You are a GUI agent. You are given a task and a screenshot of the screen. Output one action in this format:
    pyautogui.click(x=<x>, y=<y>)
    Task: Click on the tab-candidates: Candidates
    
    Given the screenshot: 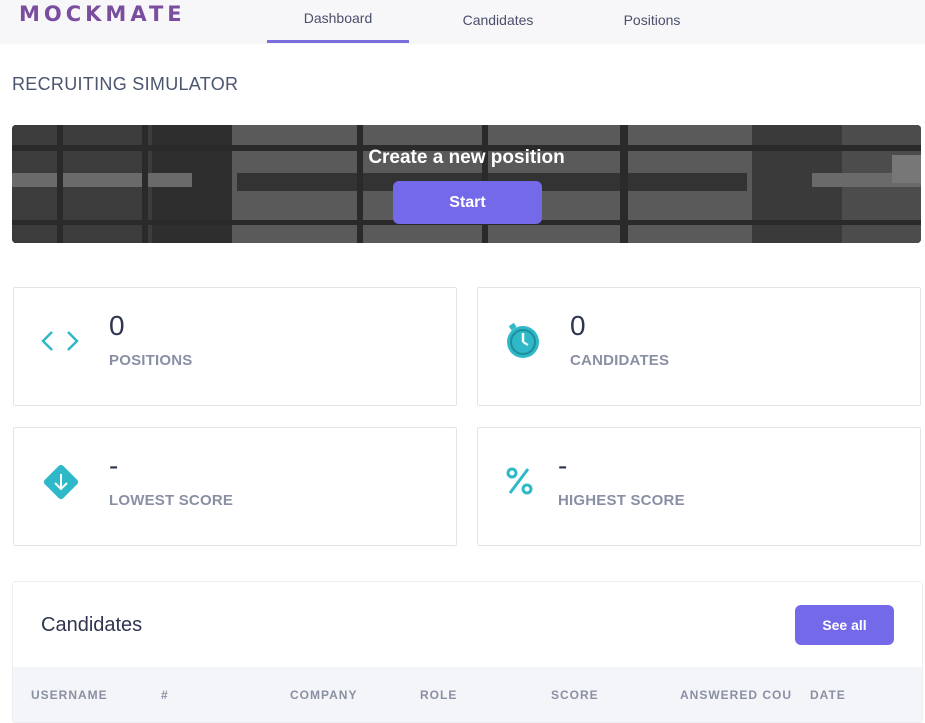 What is the action you would take?
    pyautogui.click(x=498, y=20)
    